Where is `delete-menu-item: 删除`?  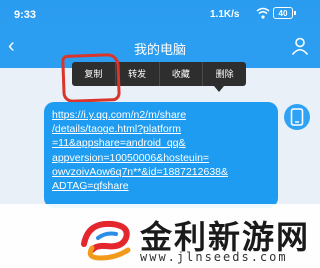 delete-menu-item: 删除 is located at coordinates (224, 74).